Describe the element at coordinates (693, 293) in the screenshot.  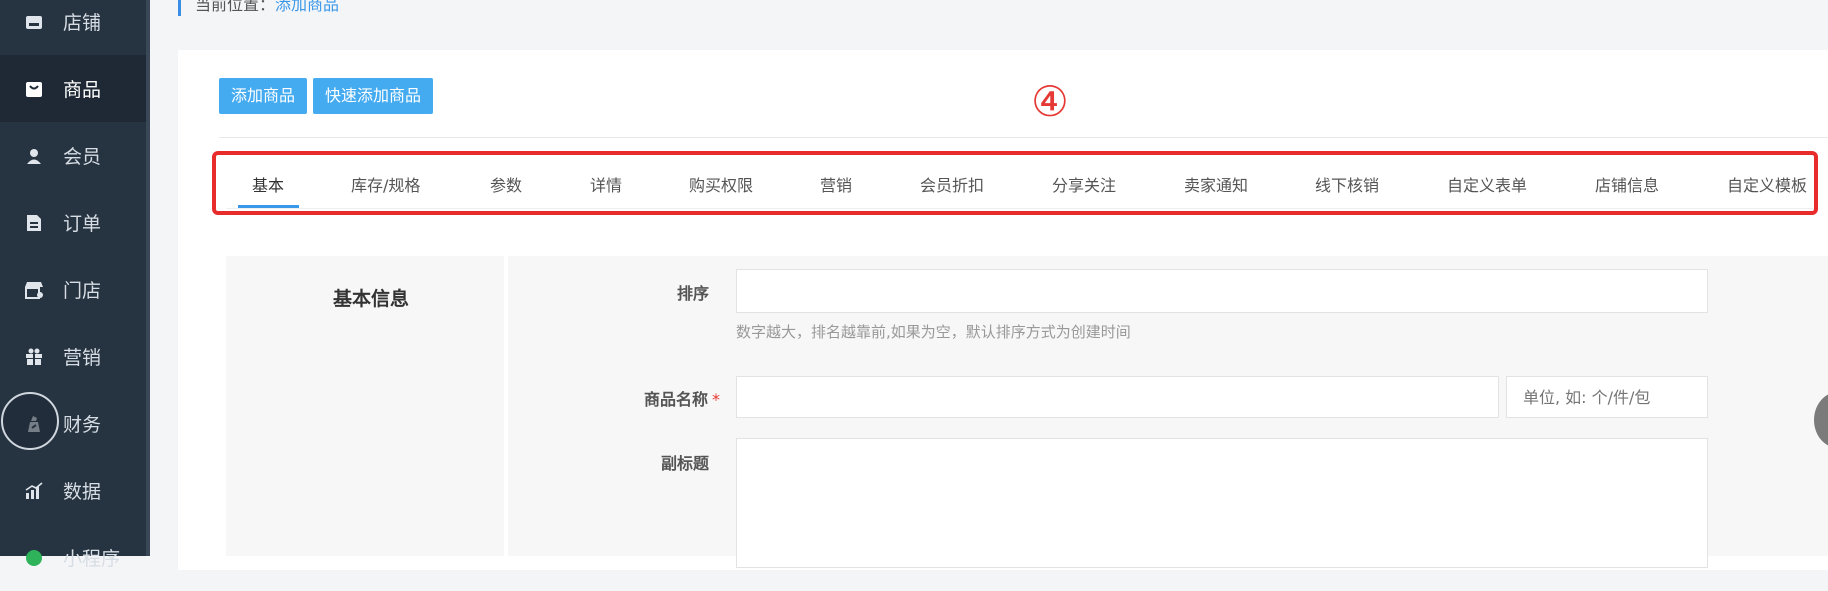
I see `sort-label: 排序` at that location.